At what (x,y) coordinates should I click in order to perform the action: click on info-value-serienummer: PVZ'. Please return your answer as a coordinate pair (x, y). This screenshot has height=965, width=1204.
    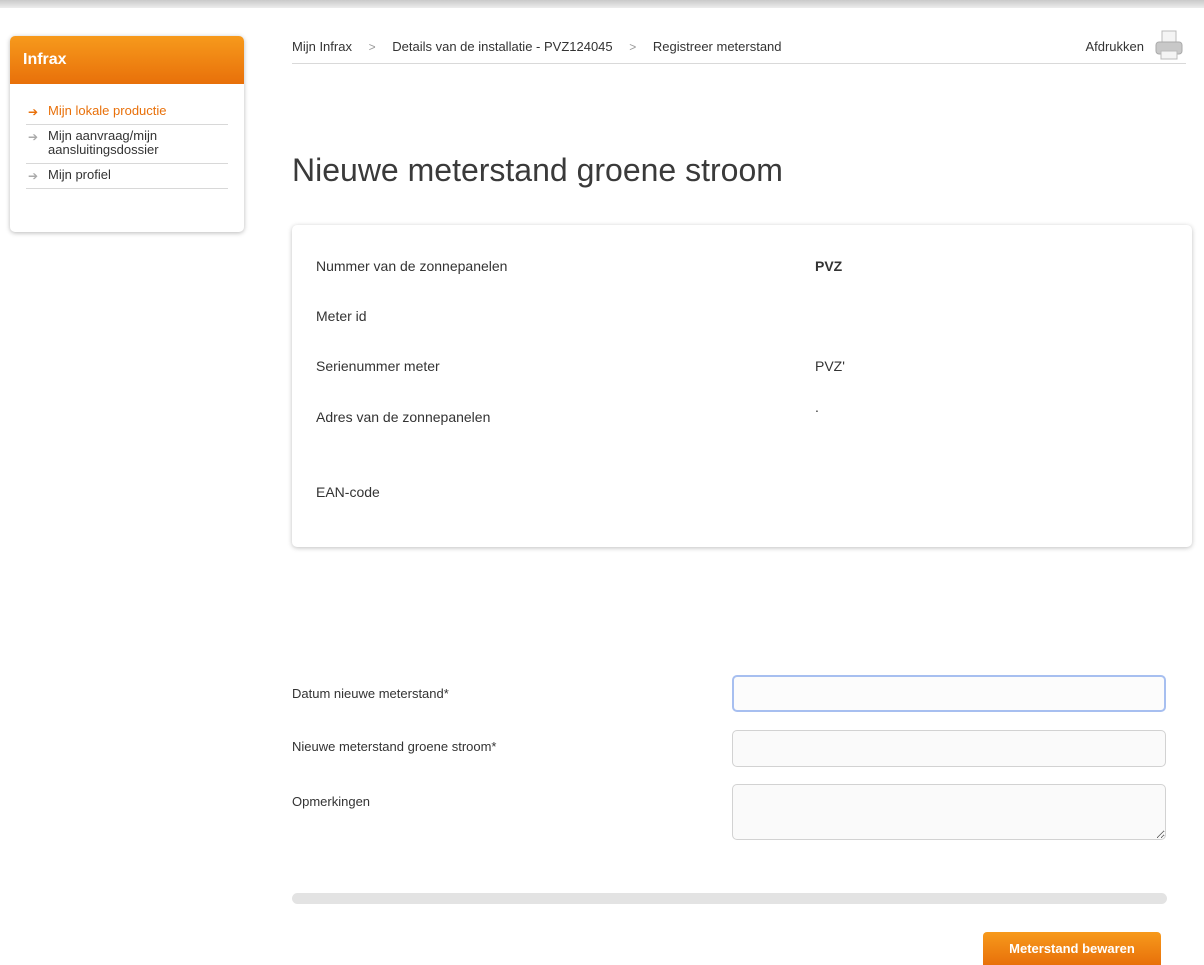
    Looking at the image, I should click on (830, 366).